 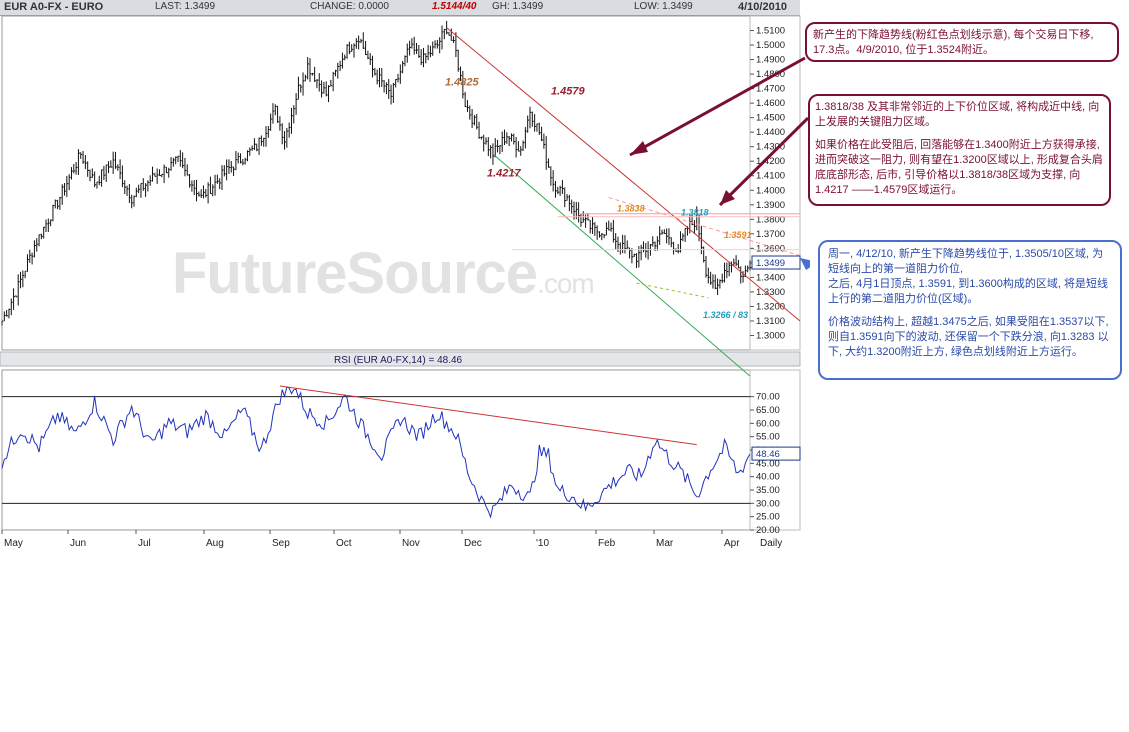 What do you see at coordinates (621, 265) in the screenshot?
I see `support-line-green` at bounding box center [621, 265].